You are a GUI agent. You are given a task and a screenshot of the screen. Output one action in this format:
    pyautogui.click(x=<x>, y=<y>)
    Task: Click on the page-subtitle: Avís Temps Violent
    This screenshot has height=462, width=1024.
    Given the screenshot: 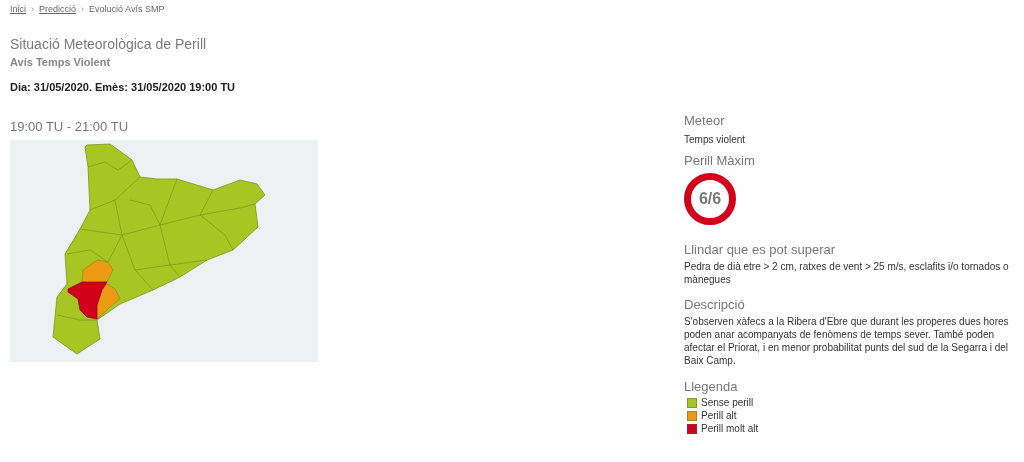 What is the action you would take?
    pyautogui.click(x=61, y=62)
    